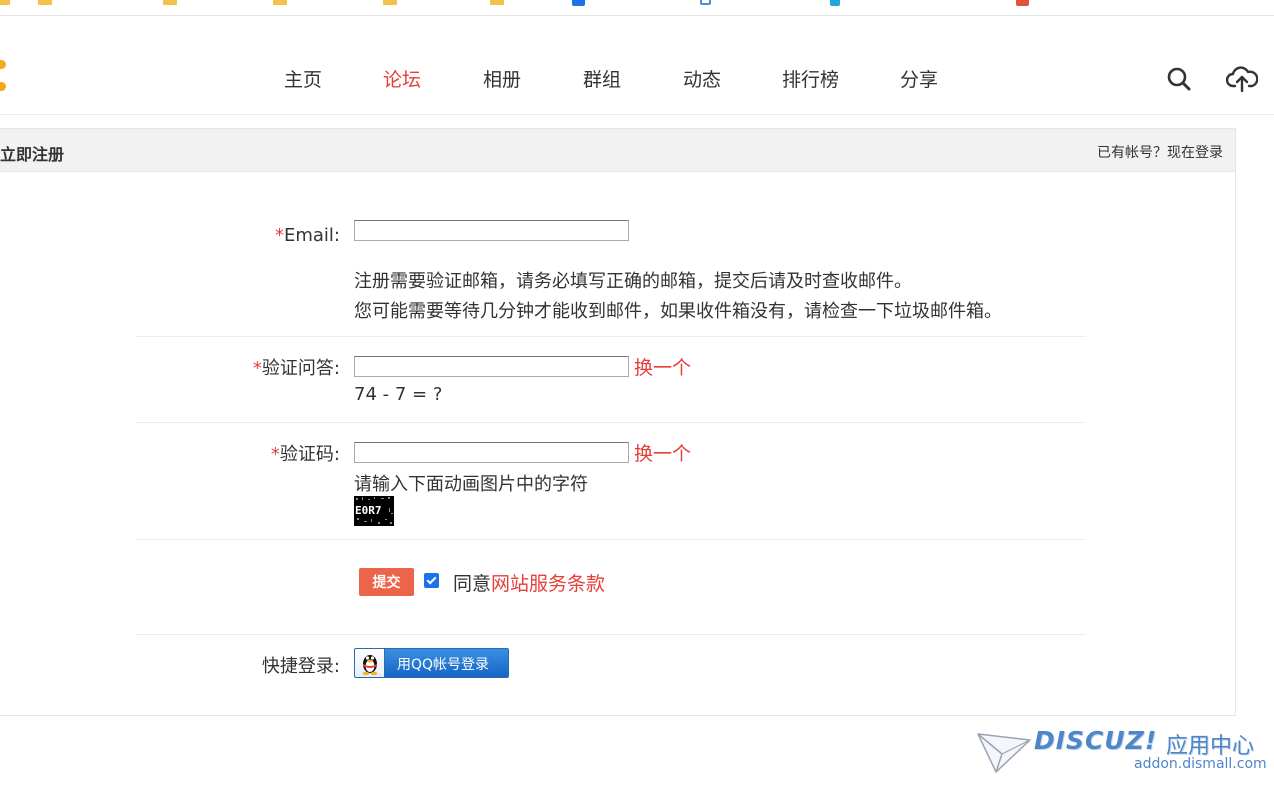  I want to click on question-answer-input, so click(491, 366).